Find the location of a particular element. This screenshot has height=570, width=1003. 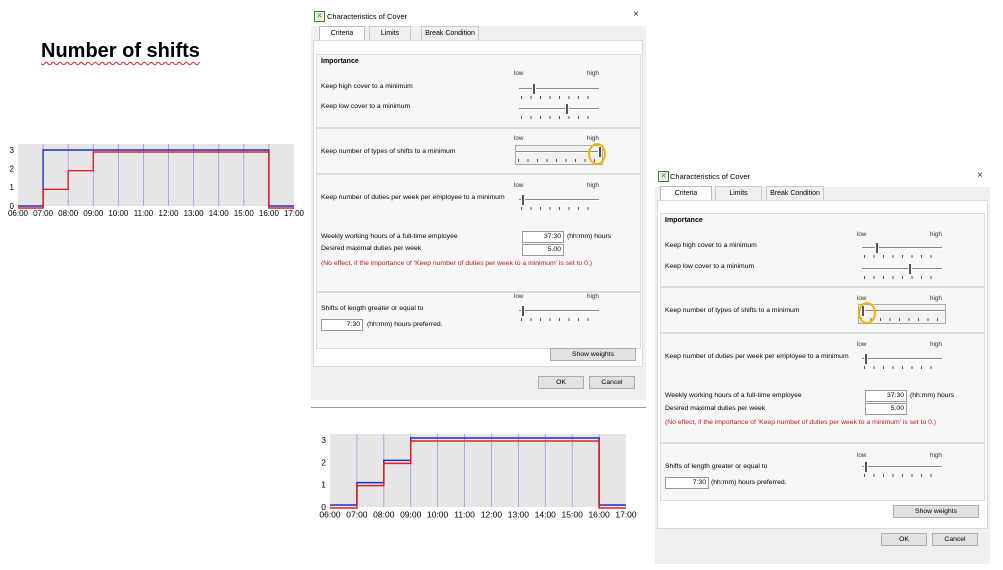

dialog-titlebar: ✕ Characteristics of Cover × is located at coordinates (822, 178).